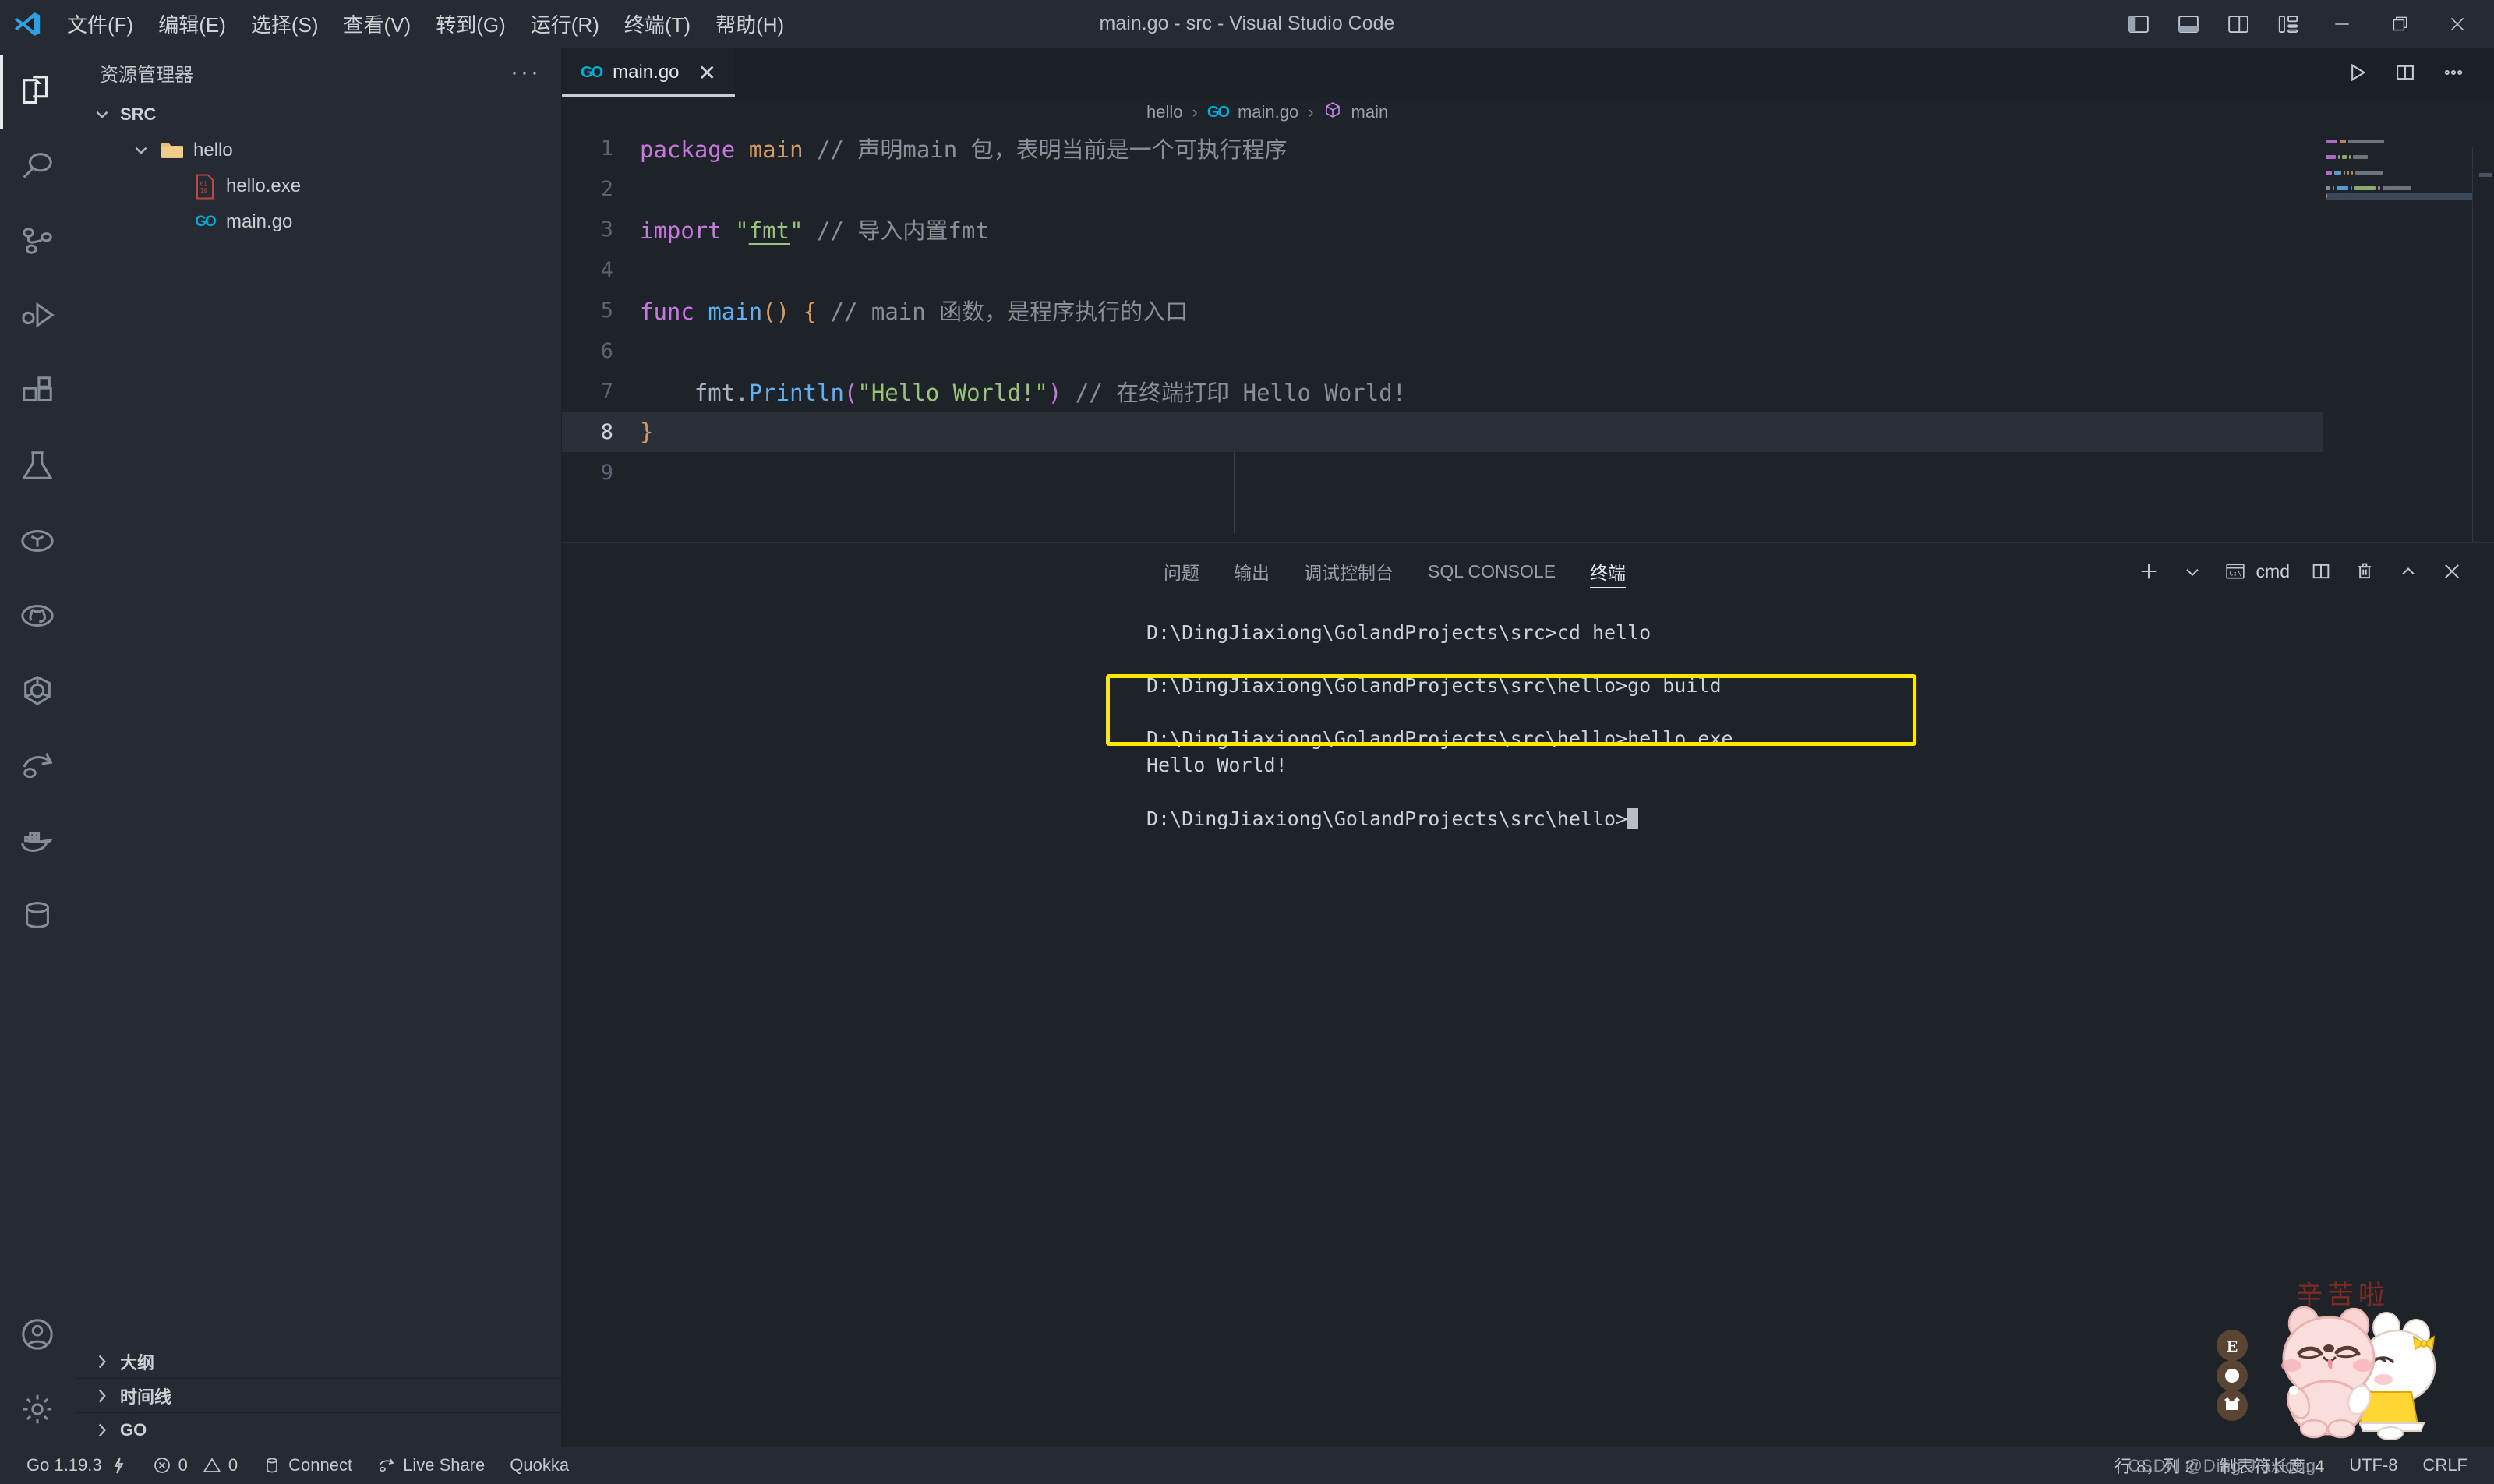  What do you see at coordinates (2364, 571) in the screenshot?
I see `trash-icon` at bounding box center [2364, 571].